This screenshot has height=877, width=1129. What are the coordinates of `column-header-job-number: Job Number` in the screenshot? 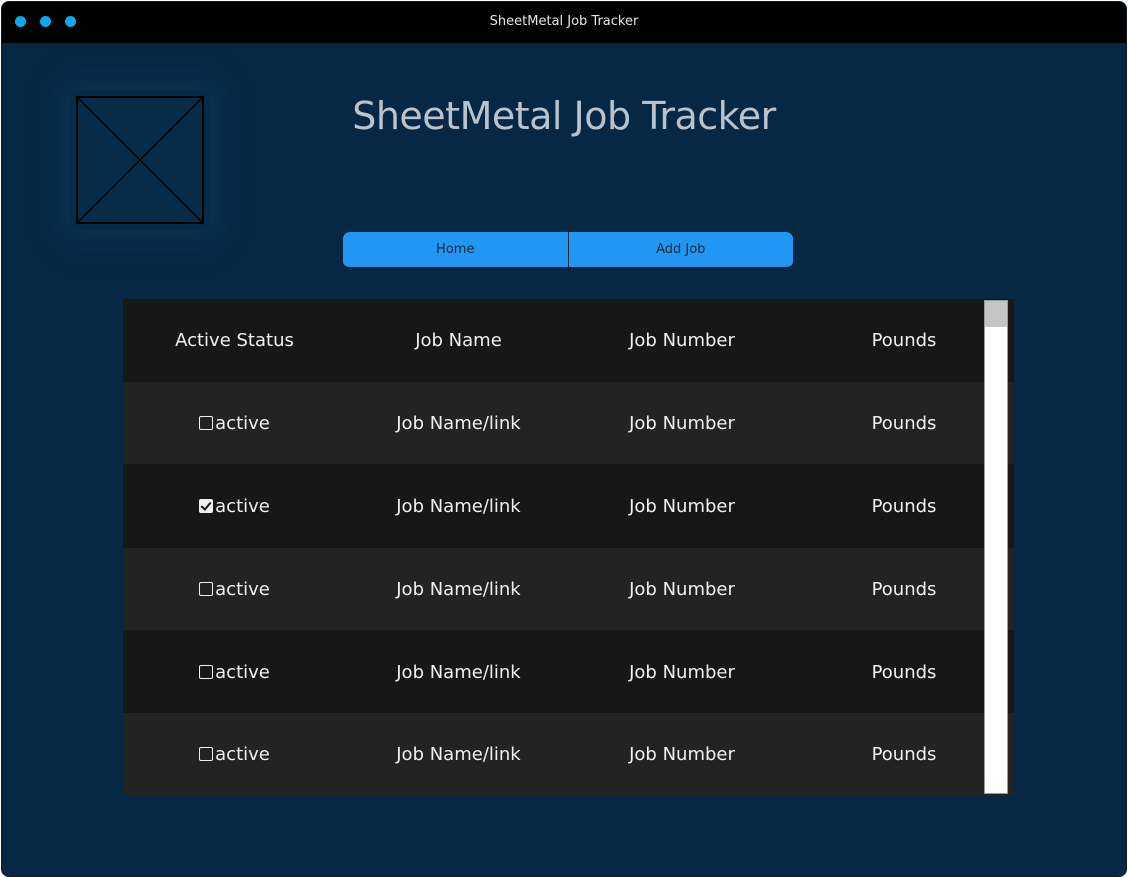 It's located at (682, 340).